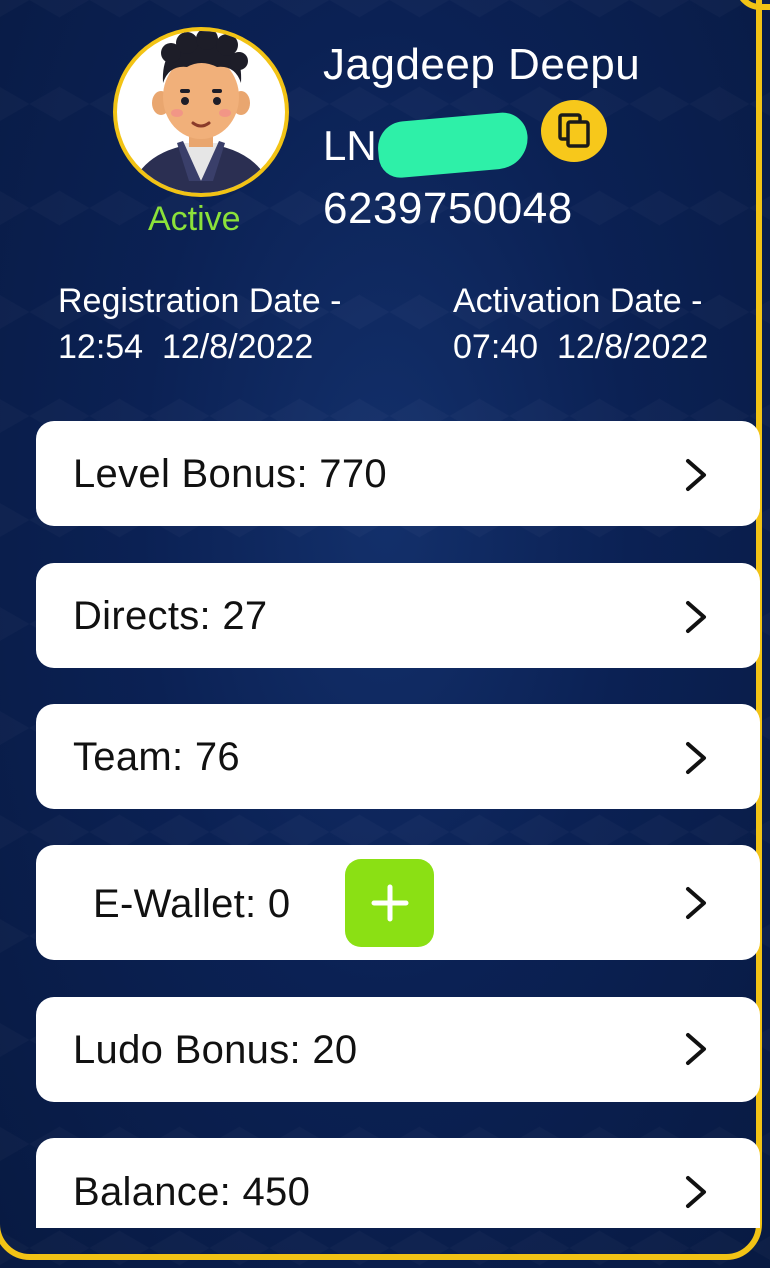 The width and height of the screenshot is (770, 1268). Describe the element at coordinates (398, 615) in the screenshot. I see `directs-card: Directs: 27` at that location.